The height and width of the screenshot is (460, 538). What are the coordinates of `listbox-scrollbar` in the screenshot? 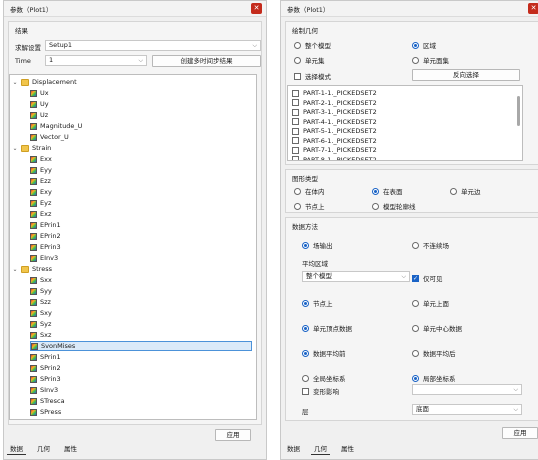 It's located at (518, 124).